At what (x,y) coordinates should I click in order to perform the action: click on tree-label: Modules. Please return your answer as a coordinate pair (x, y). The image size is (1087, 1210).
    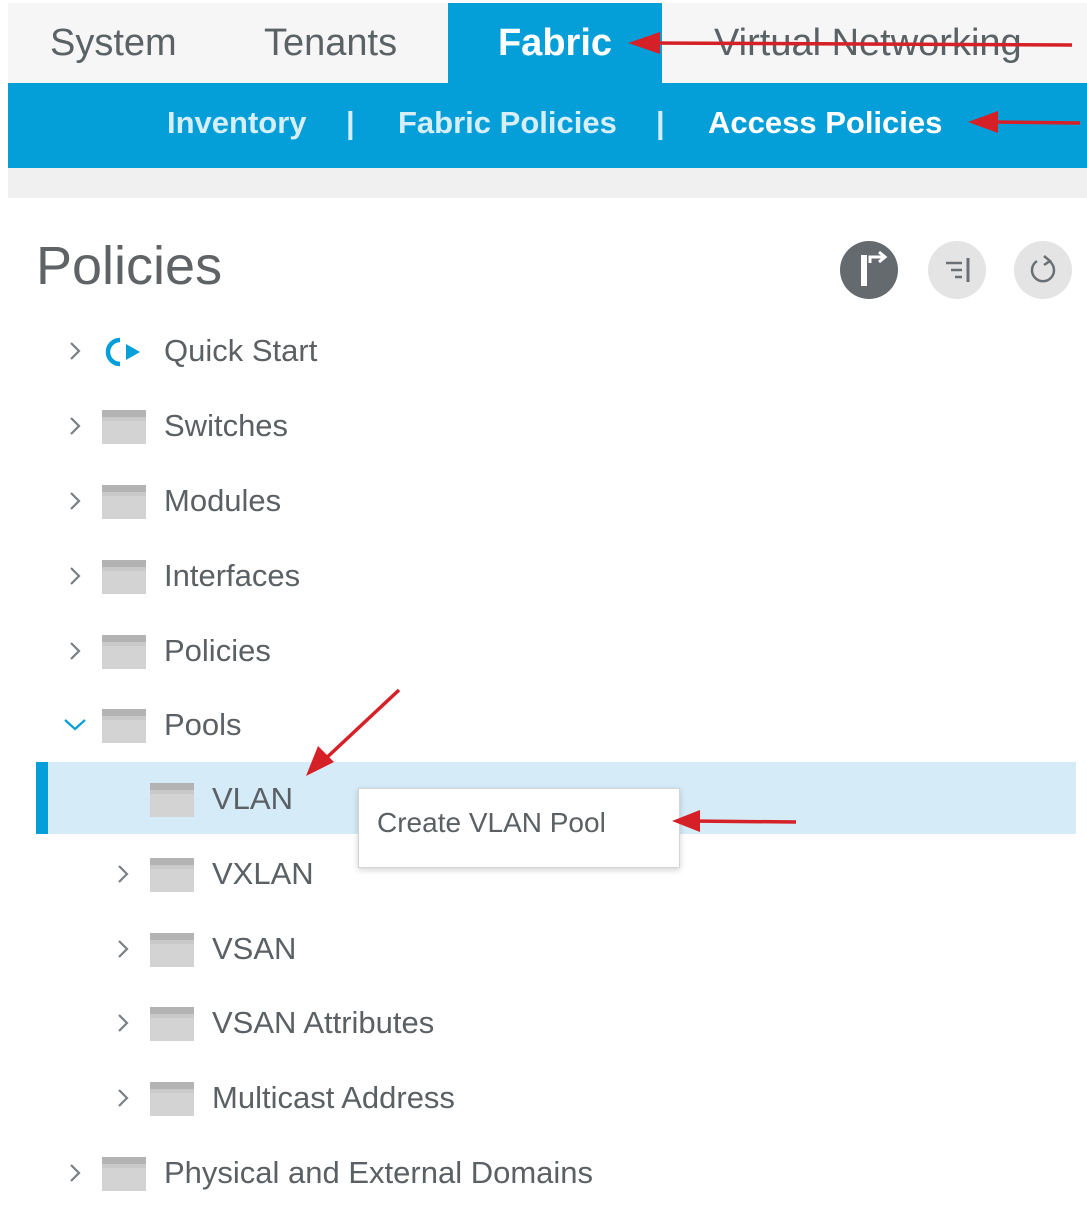
    Looking at the image, I should click on (223, 500).